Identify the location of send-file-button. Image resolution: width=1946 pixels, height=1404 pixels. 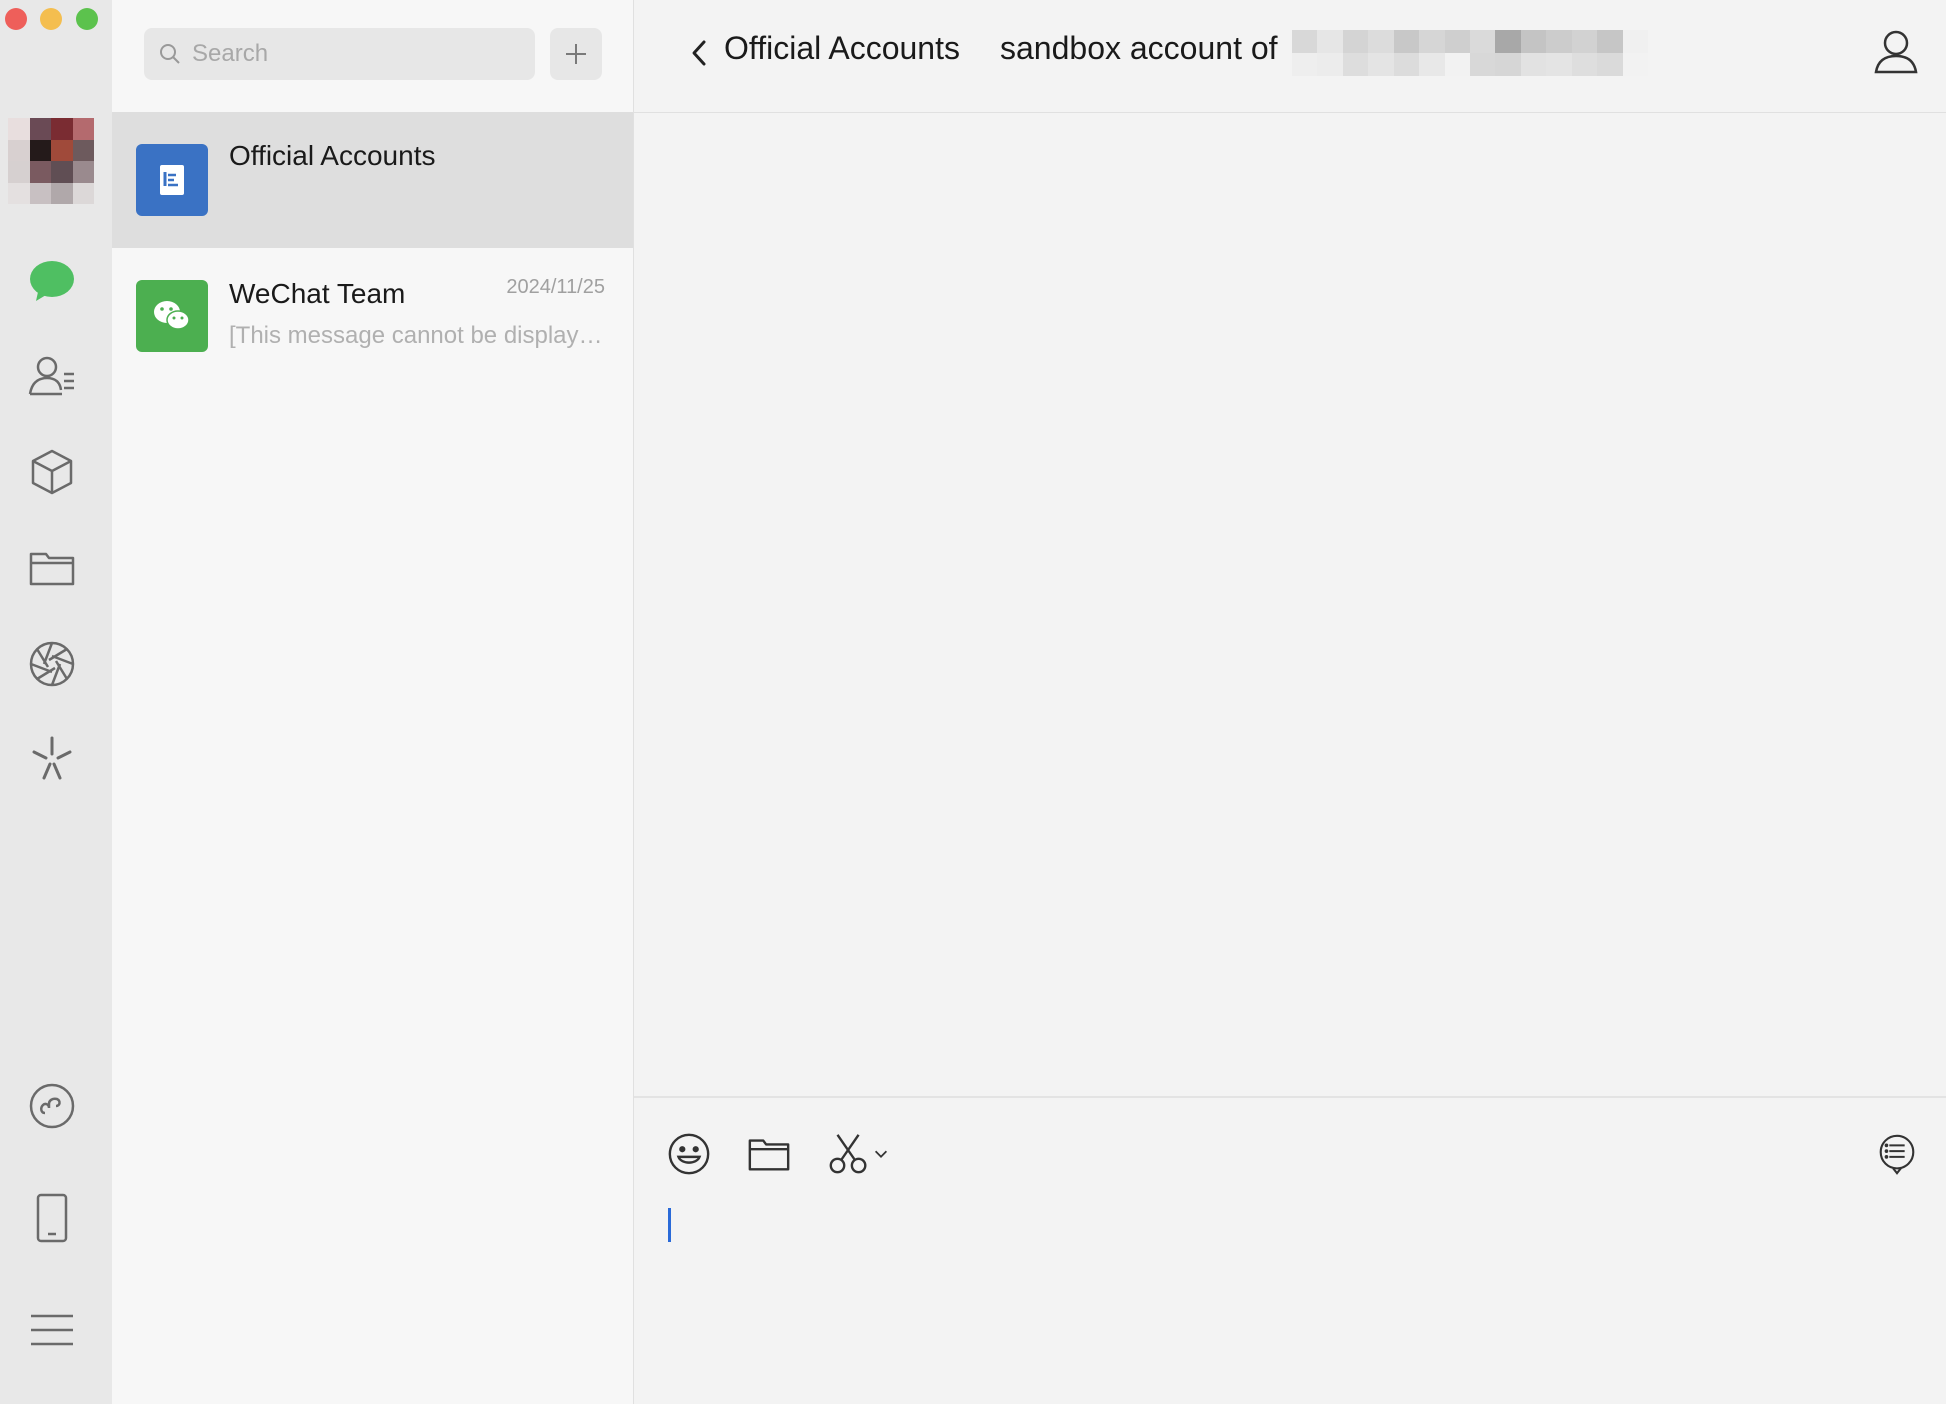
(769, 1154).